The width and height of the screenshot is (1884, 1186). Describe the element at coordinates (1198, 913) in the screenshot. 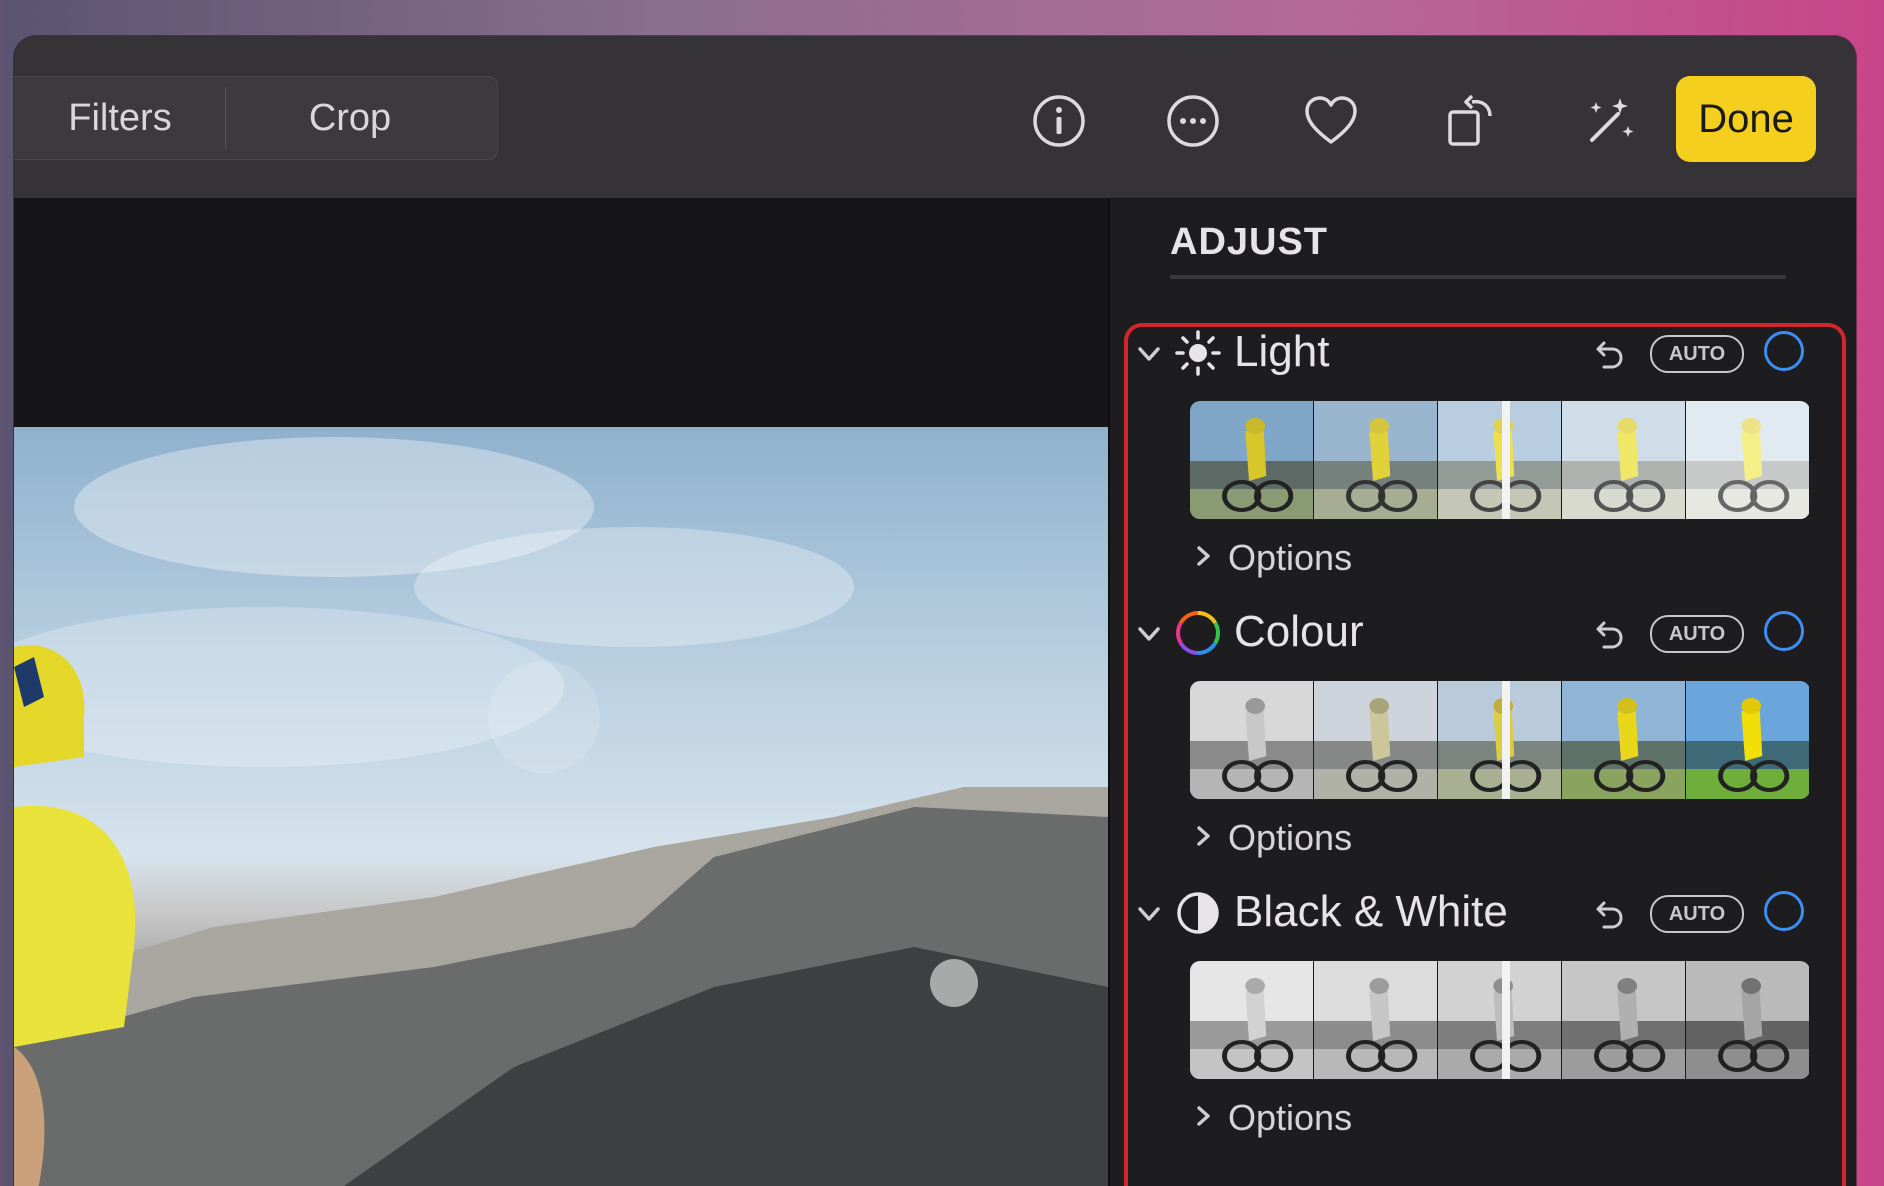

I see `half-circle-icon` at that location.